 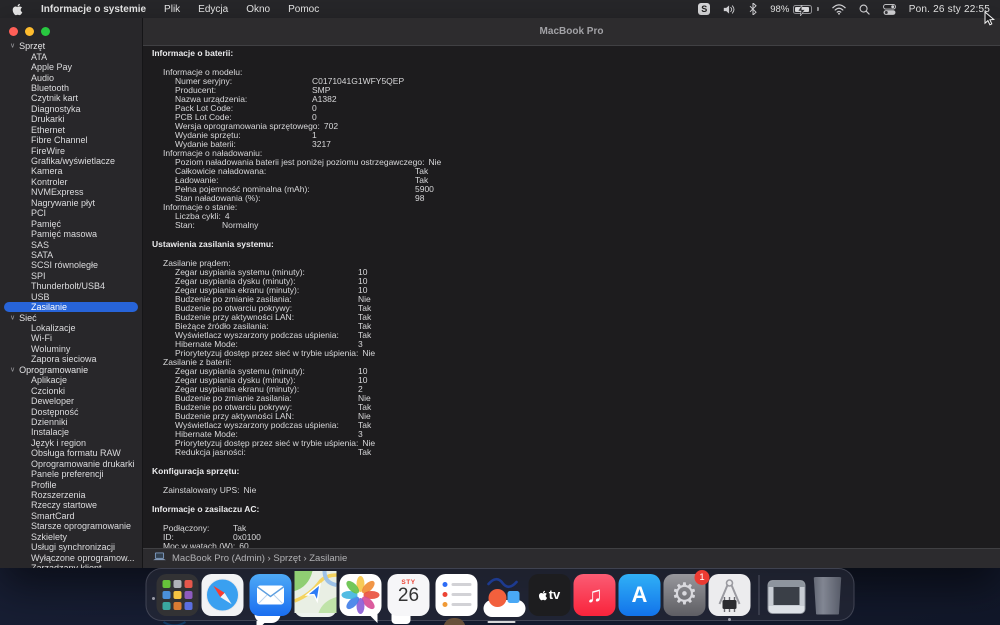 What do you see at coordinates (71, 474) in the screenshot?
I see `sidebar-item-panele-preferencji: Panele preferencji` at bounding box center [71, 474].